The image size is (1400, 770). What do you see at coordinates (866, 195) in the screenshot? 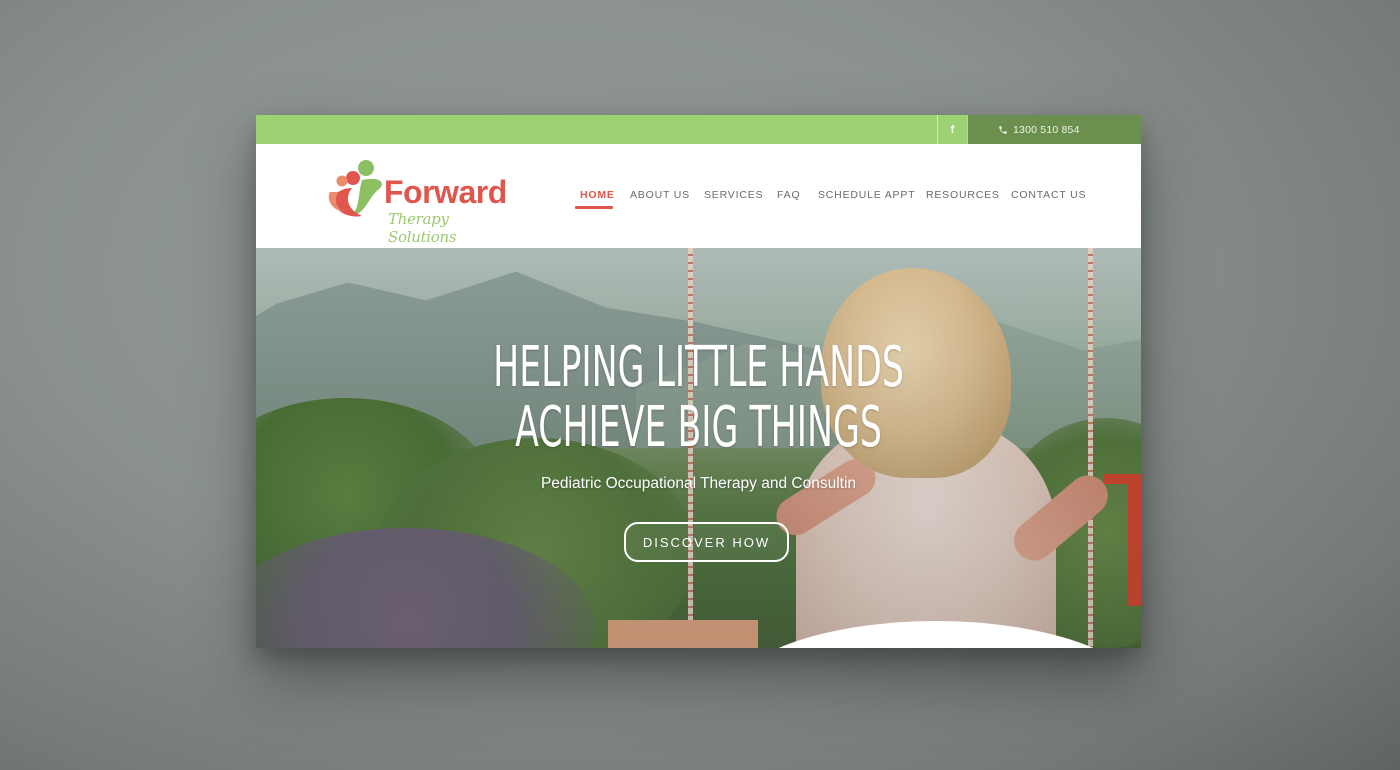
I see `nav-schedule-appt: SCHEDULE APPT` at bounding box center [866, 195].